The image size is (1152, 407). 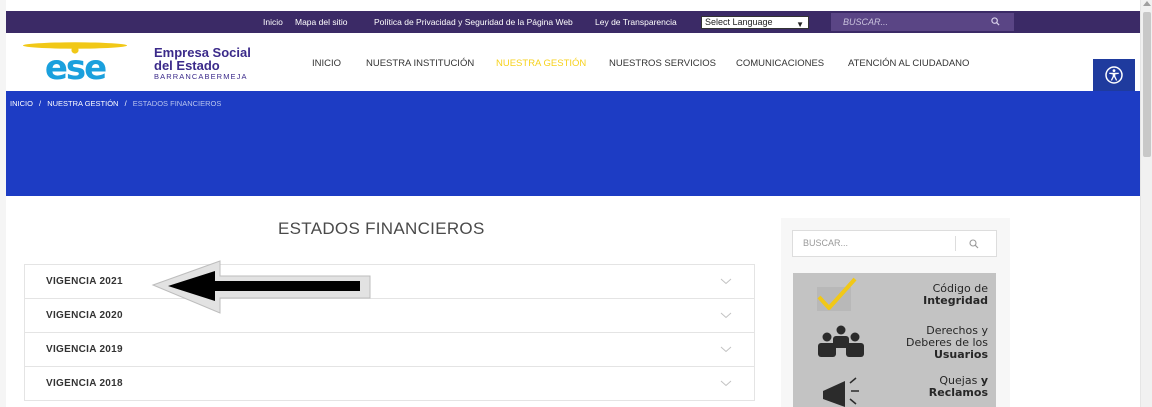 What do you see at coordinates (321, 22) in the screenshot?
I see `topbar-link-mapa-del-sitio: Mapa del sitio` at bounding box center [321, 22].